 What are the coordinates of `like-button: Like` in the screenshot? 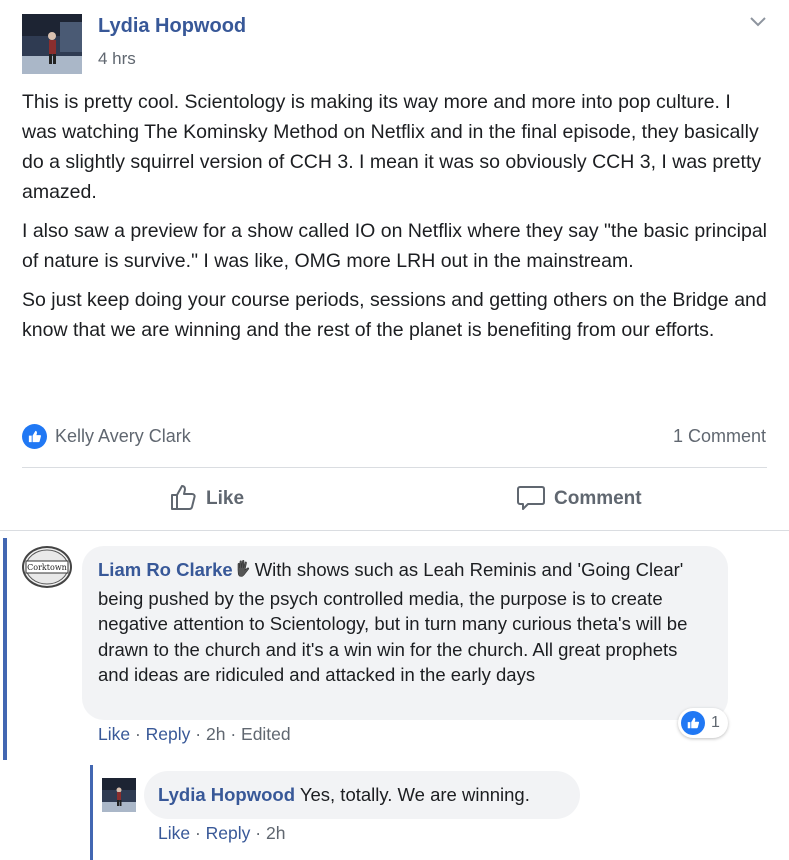 It's located at (206, 499).